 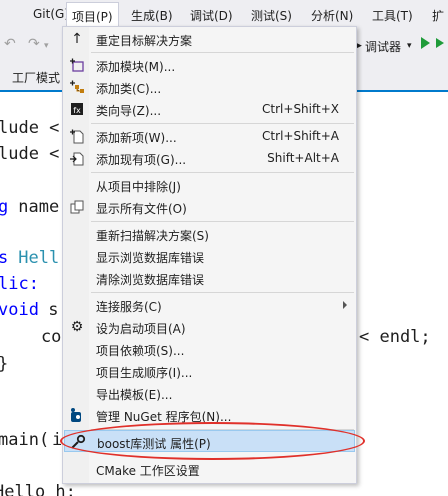 I want to click on add-class-icon, so click(x=77, y=87).